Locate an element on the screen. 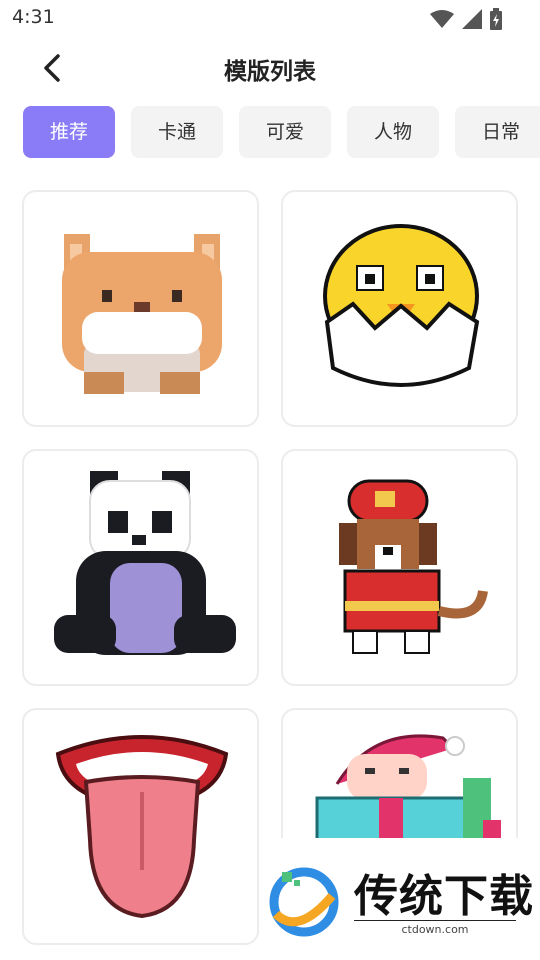 This screenshot has width=540, height=960. tab-cute: 可爱 is located at coordinates (285, 132).